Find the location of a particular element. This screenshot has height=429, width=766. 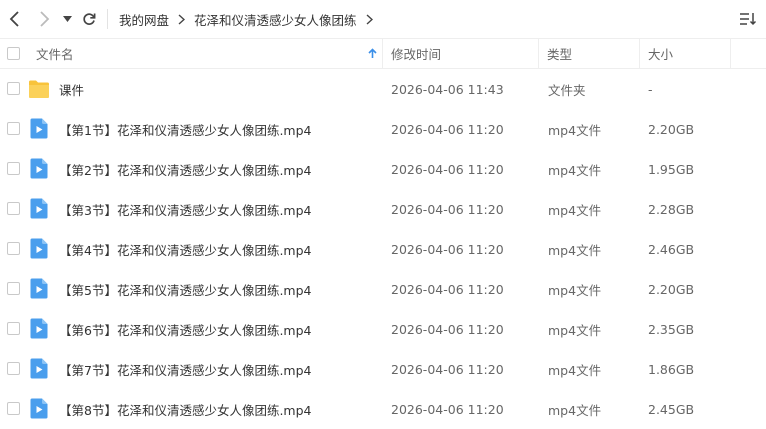

column-header-type-label: 类型 is located at coordinates (560, 54).